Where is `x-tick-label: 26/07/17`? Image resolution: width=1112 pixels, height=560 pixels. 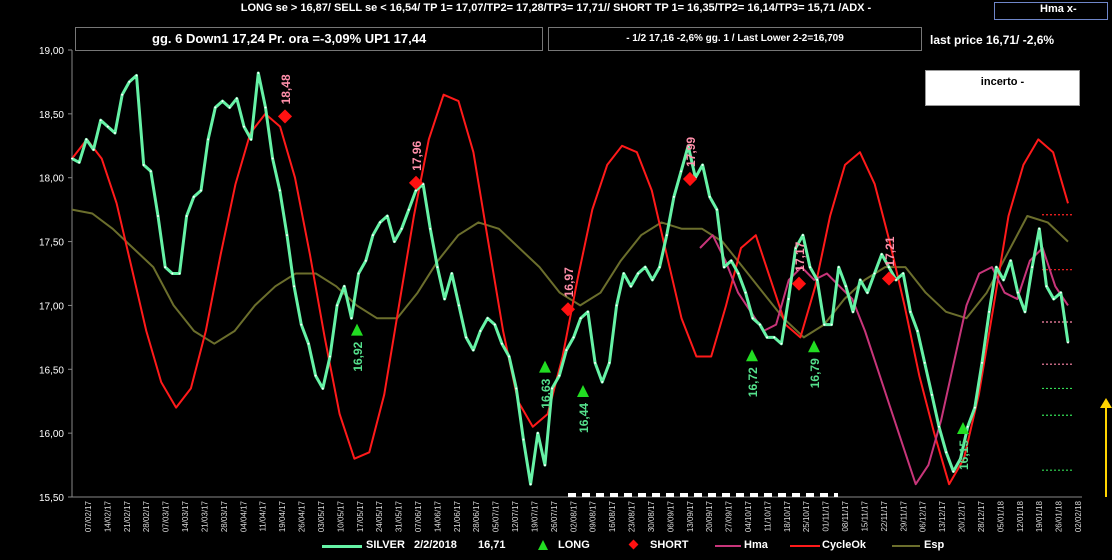
x-tick-label: 26/07/17 is located at coordinates (554, 516).